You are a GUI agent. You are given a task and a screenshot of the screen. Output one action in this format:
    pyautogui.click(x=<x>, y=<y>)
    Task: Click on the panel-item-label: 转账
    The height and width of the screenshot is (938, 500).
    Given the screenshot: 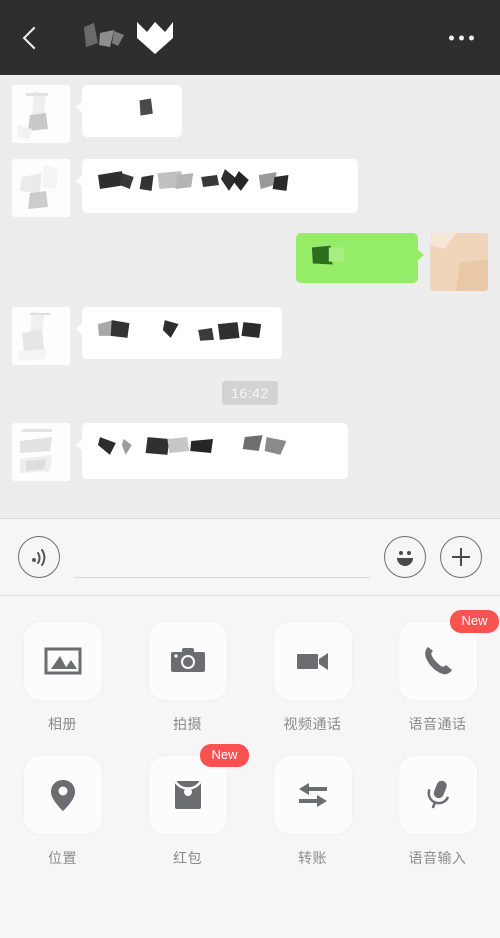 What is the action you would take?
    pyautogui.click(x=312, y=858)
    